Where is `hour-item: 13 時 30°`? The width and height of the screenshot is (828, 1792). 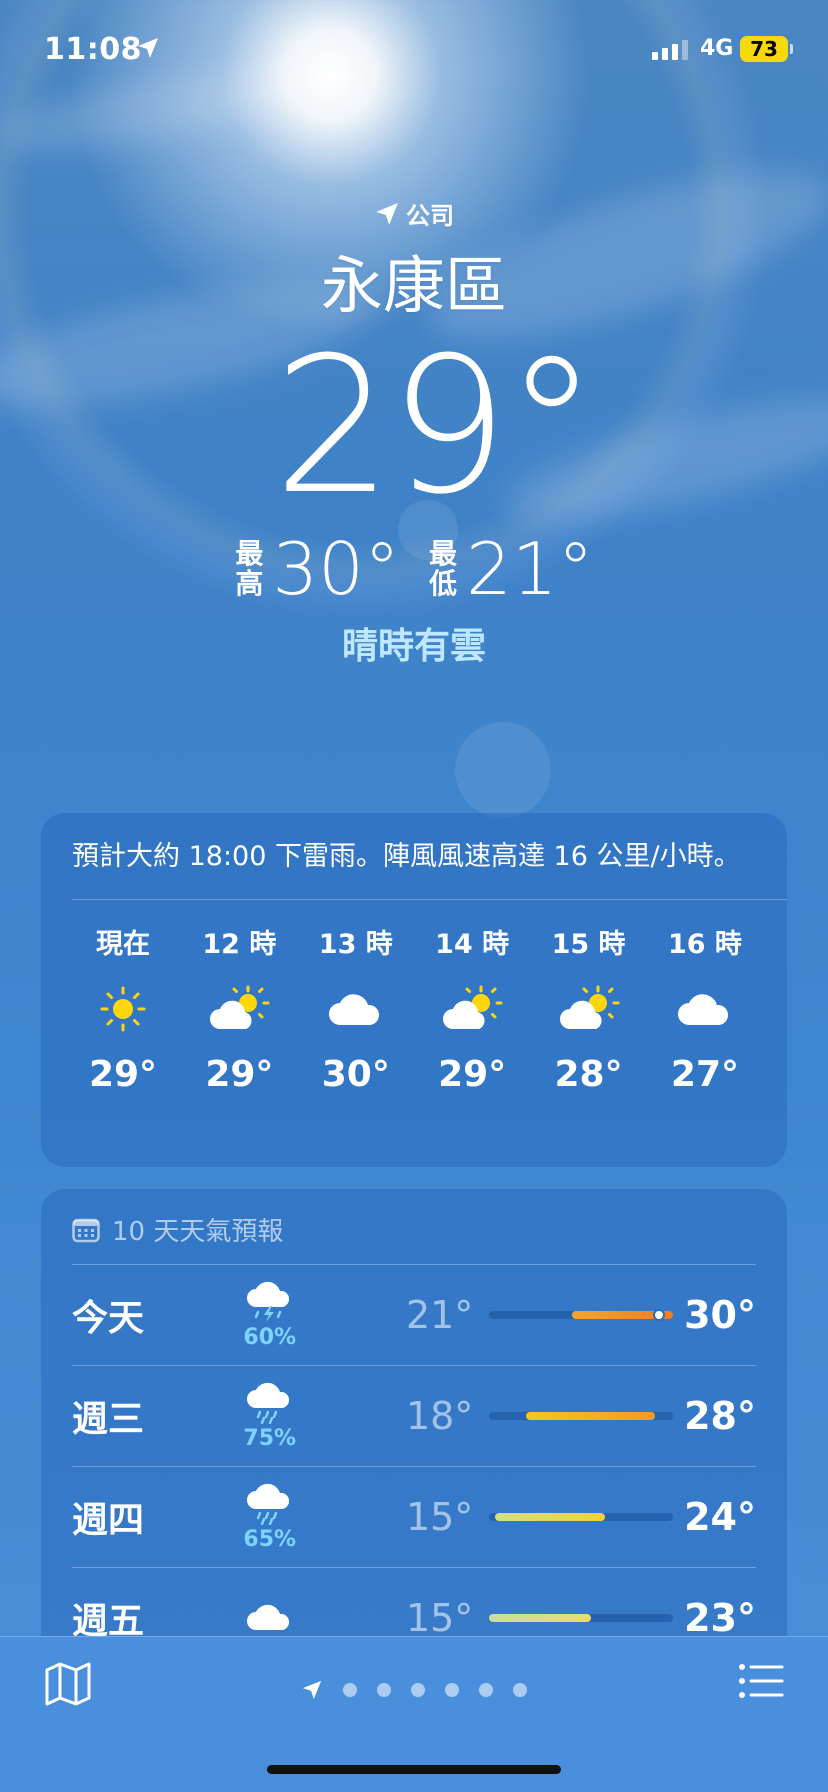 hour-item: 13 時 30° is located at coordinates (356, 1008).